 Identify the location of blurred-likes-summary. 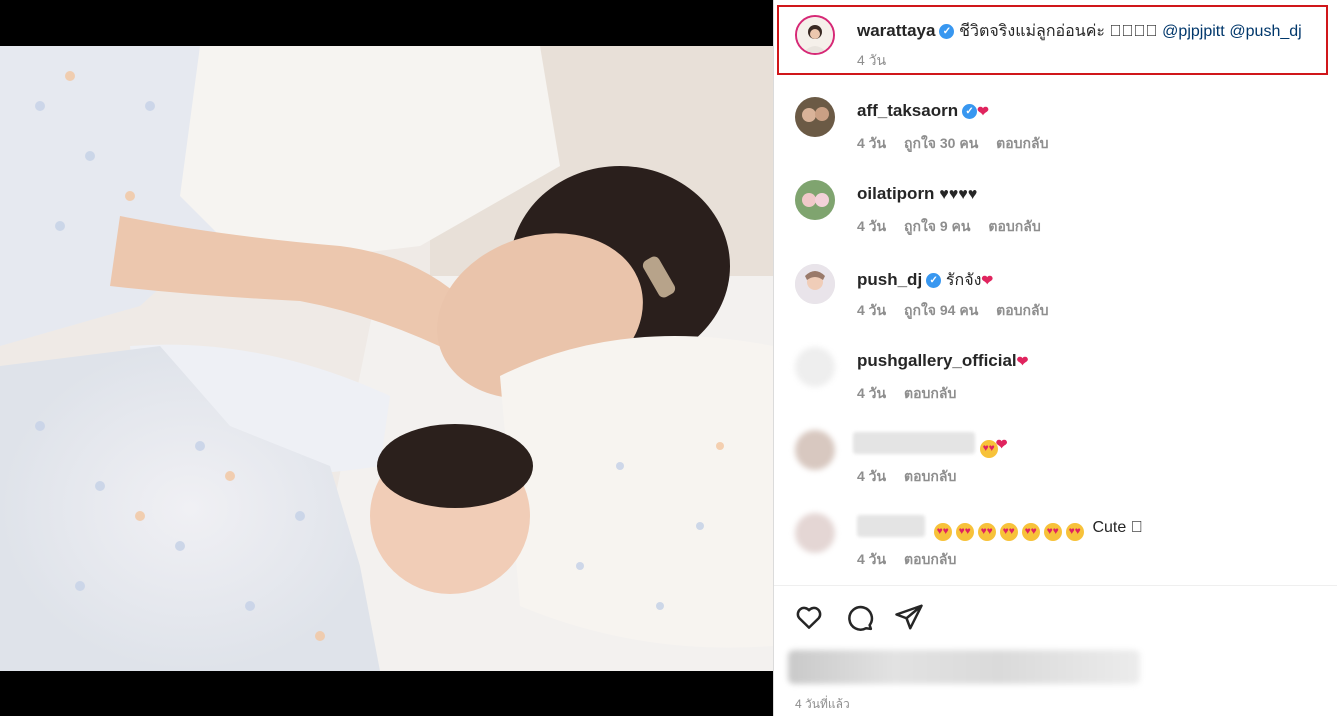
(964, 667).